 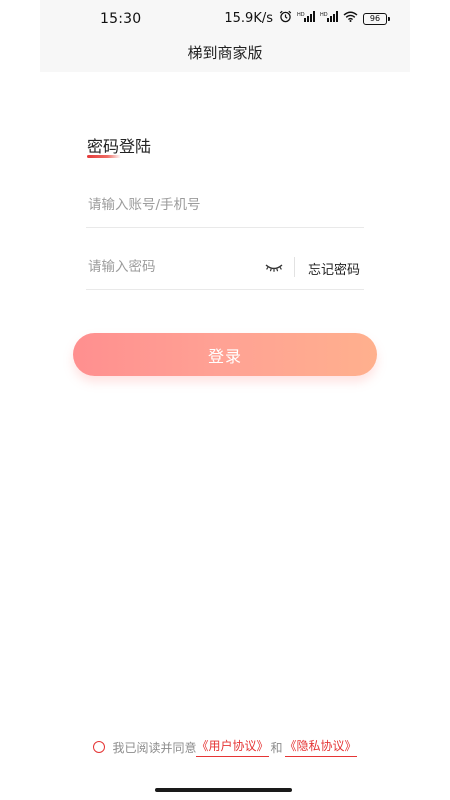 What do you see at coordinates (248, 18) in the screenshot?
I see `network-speed: 15.9K/s` at bounding box center [248, 18].